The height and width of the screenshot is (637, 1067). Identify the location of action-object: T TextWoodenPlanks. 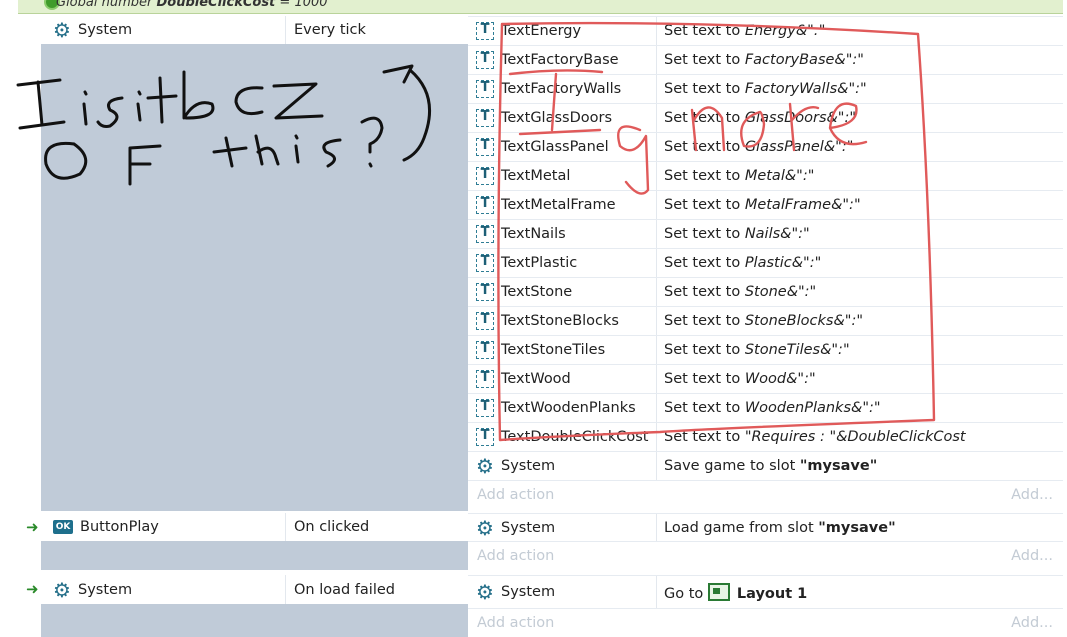
(562, 408).